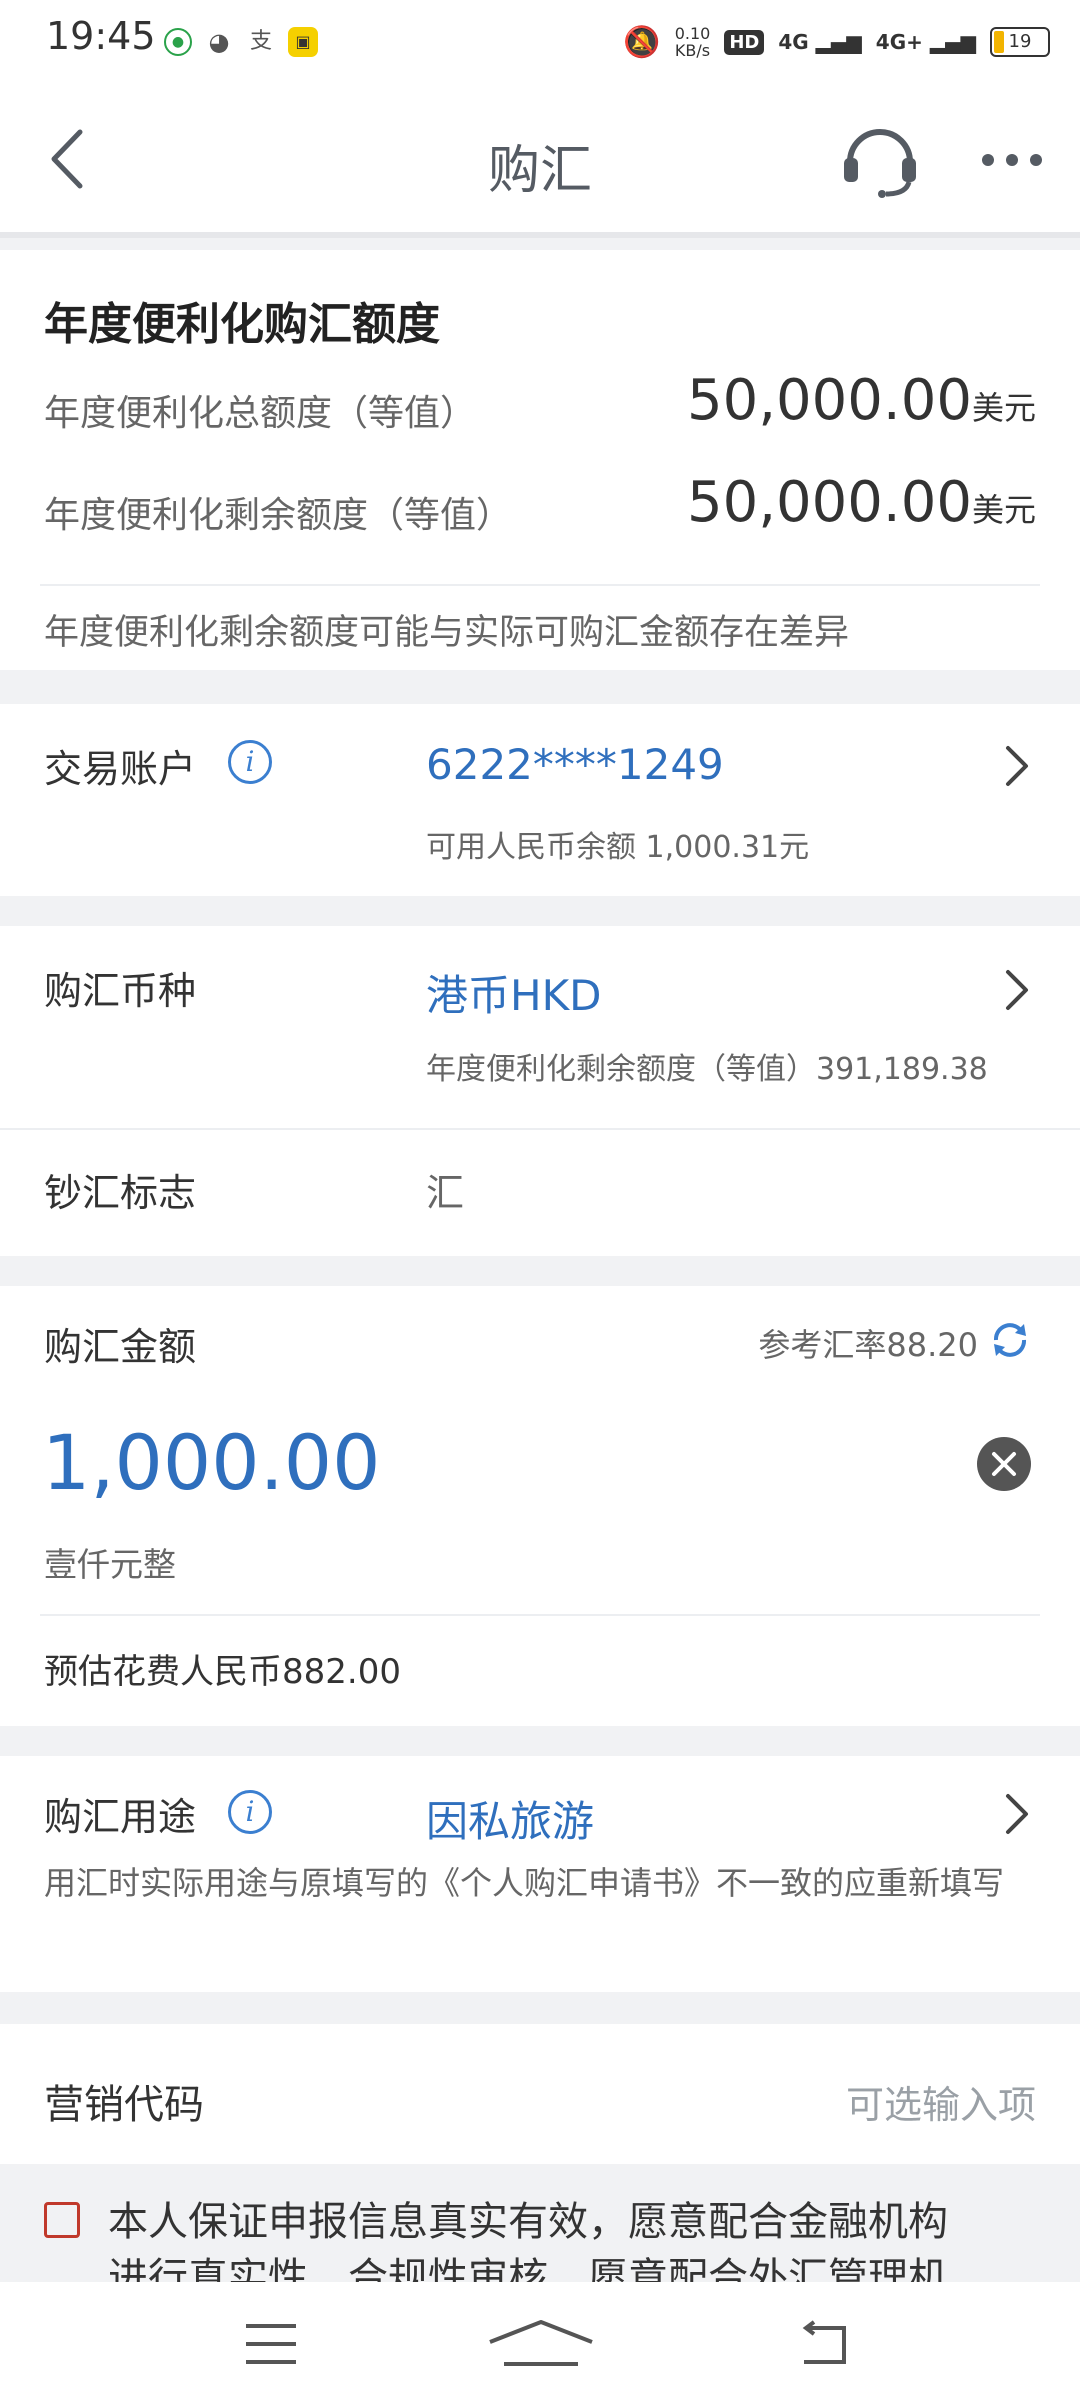 Image resolution: width=1080 pixels, height=2408 pixels. I want to click on battery-icon: 19, so click(1020, 42).